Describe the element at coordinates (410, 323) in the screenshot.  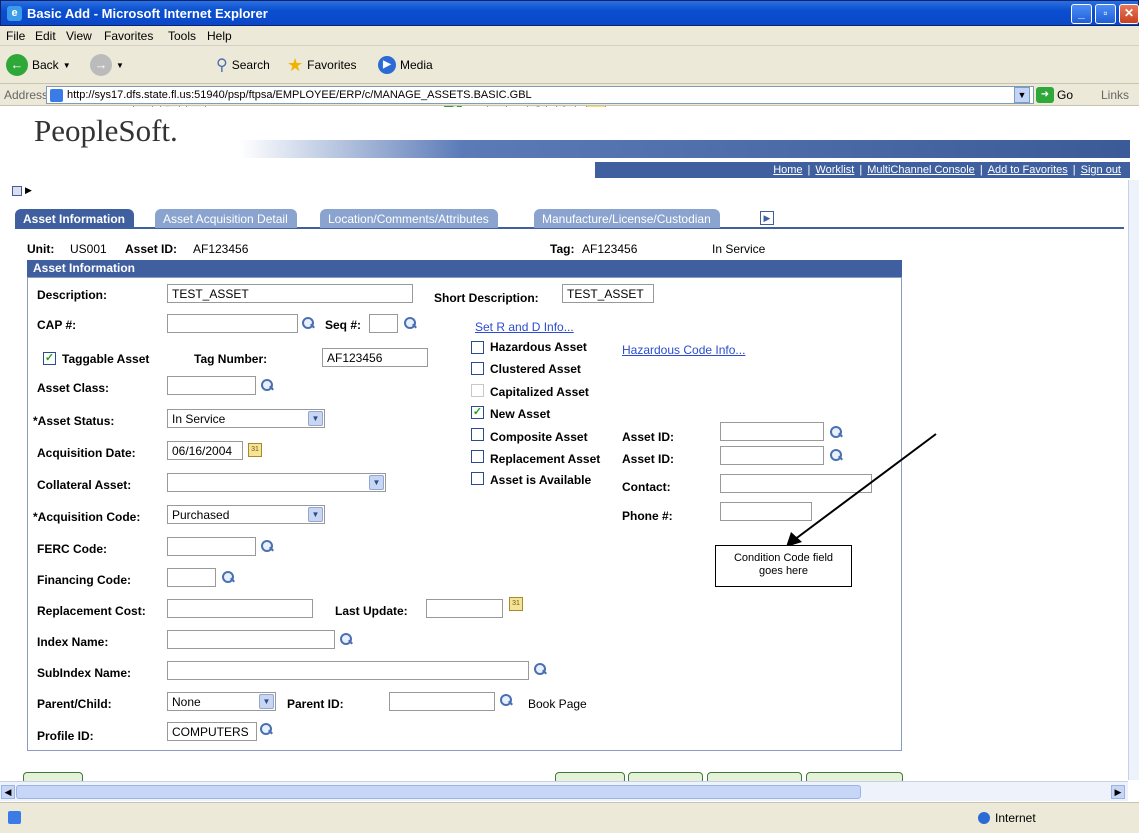
I see `seq-lookup-icon` at that location.